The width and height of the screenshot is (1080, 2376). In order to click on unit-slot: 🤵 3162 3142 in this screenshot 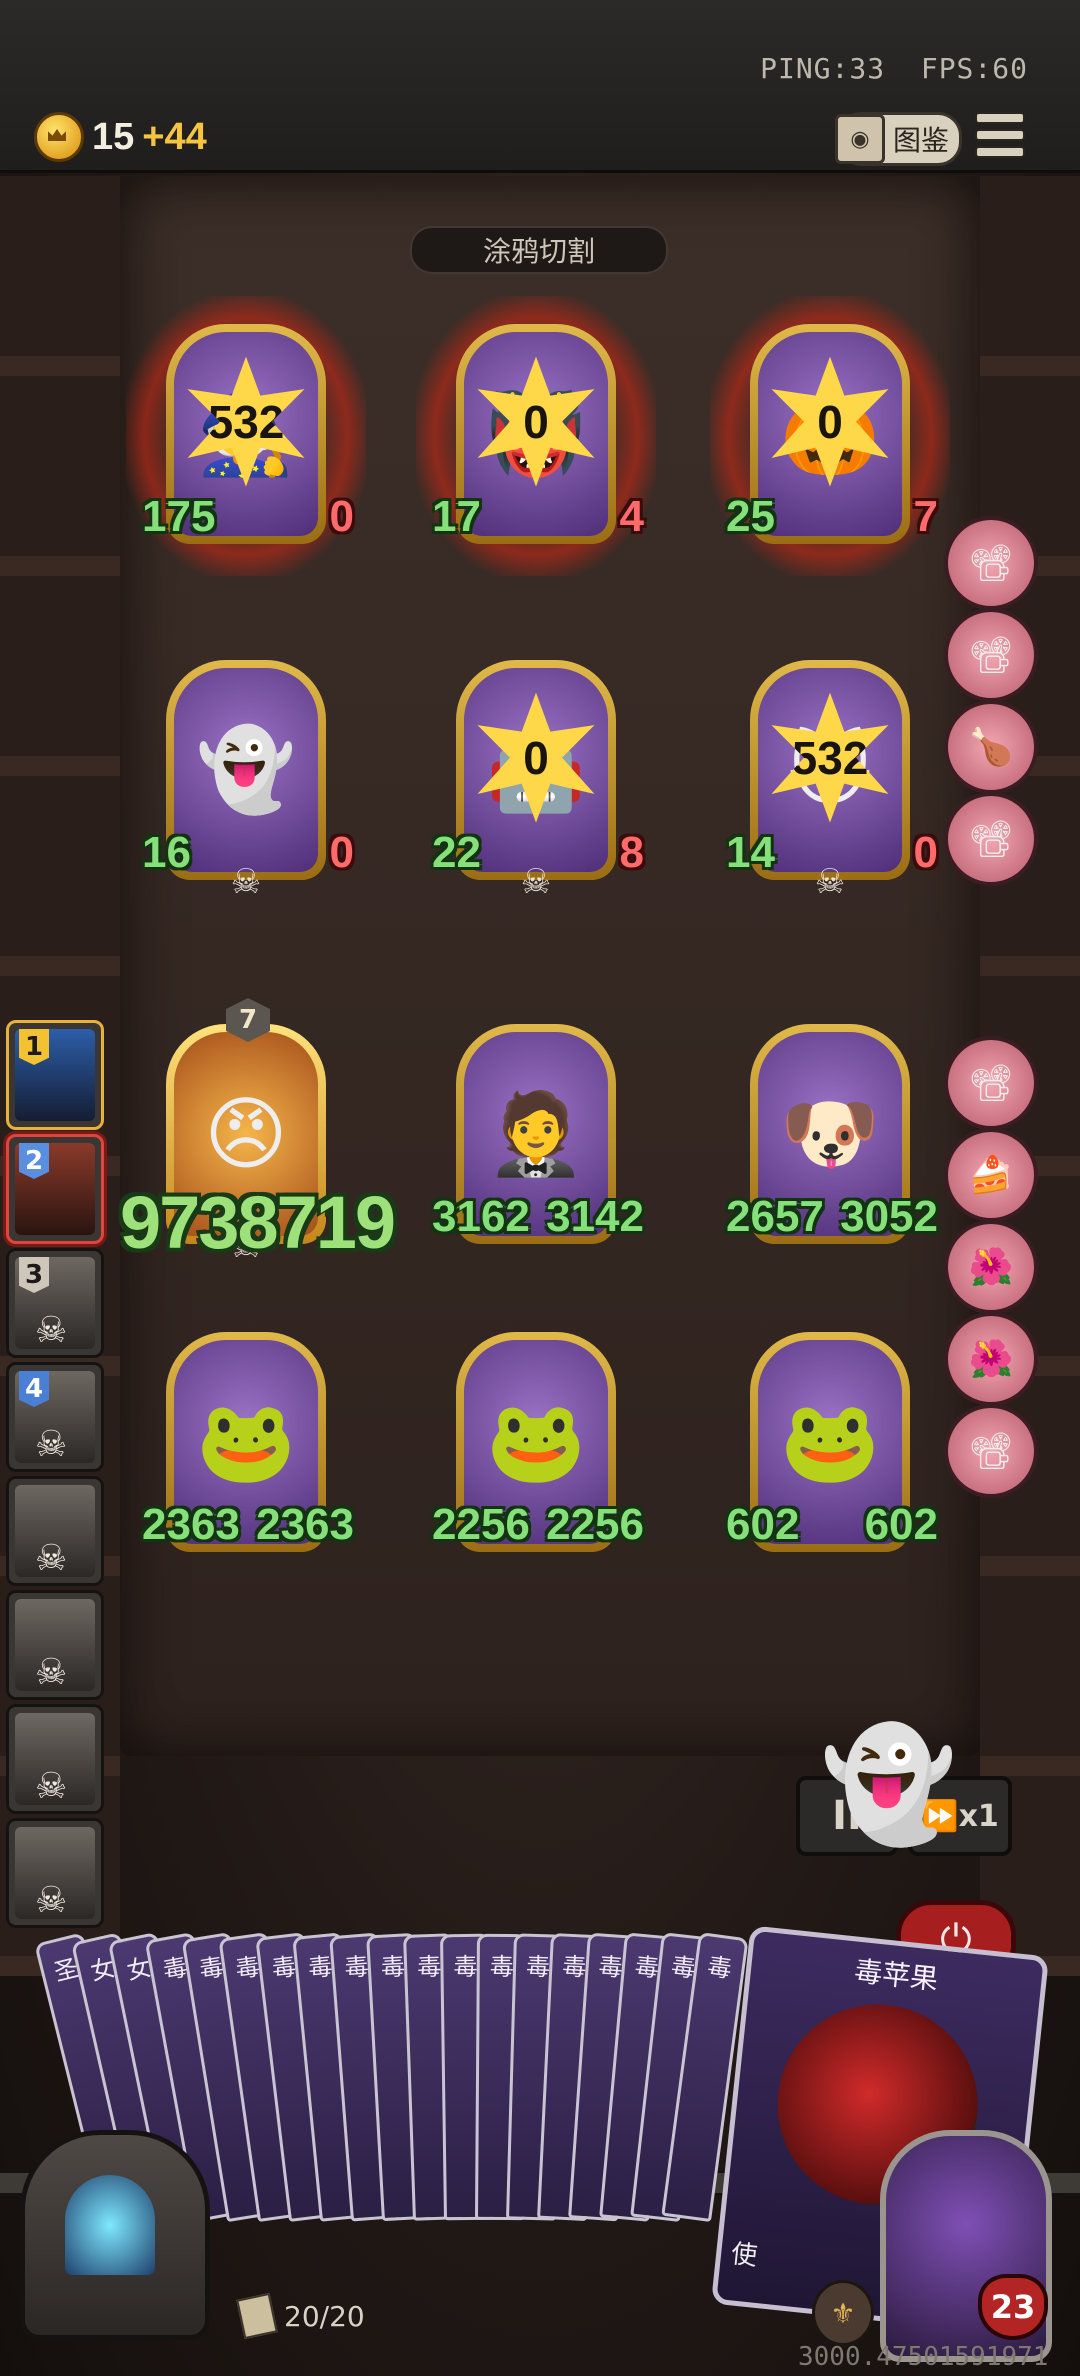, I will do `click(538, 1136)`.